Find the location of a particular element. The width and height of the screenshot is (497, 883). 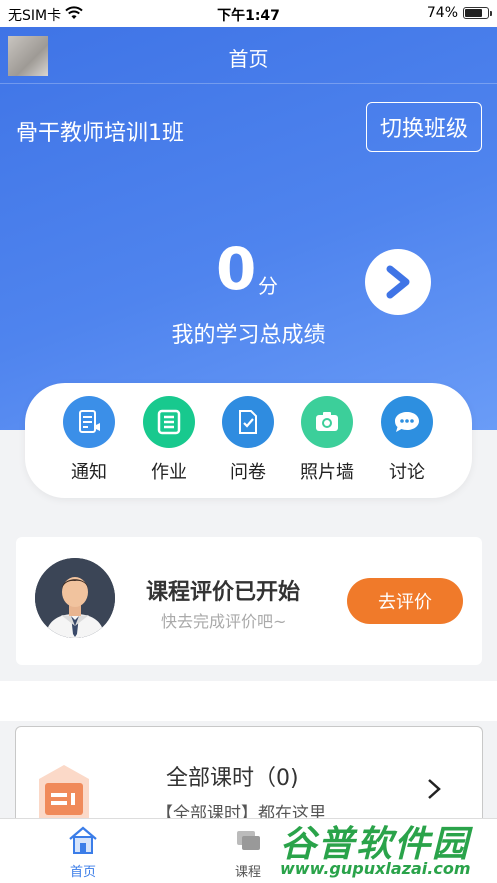

tab-course: 课程 is located at coordinates (248, 852).